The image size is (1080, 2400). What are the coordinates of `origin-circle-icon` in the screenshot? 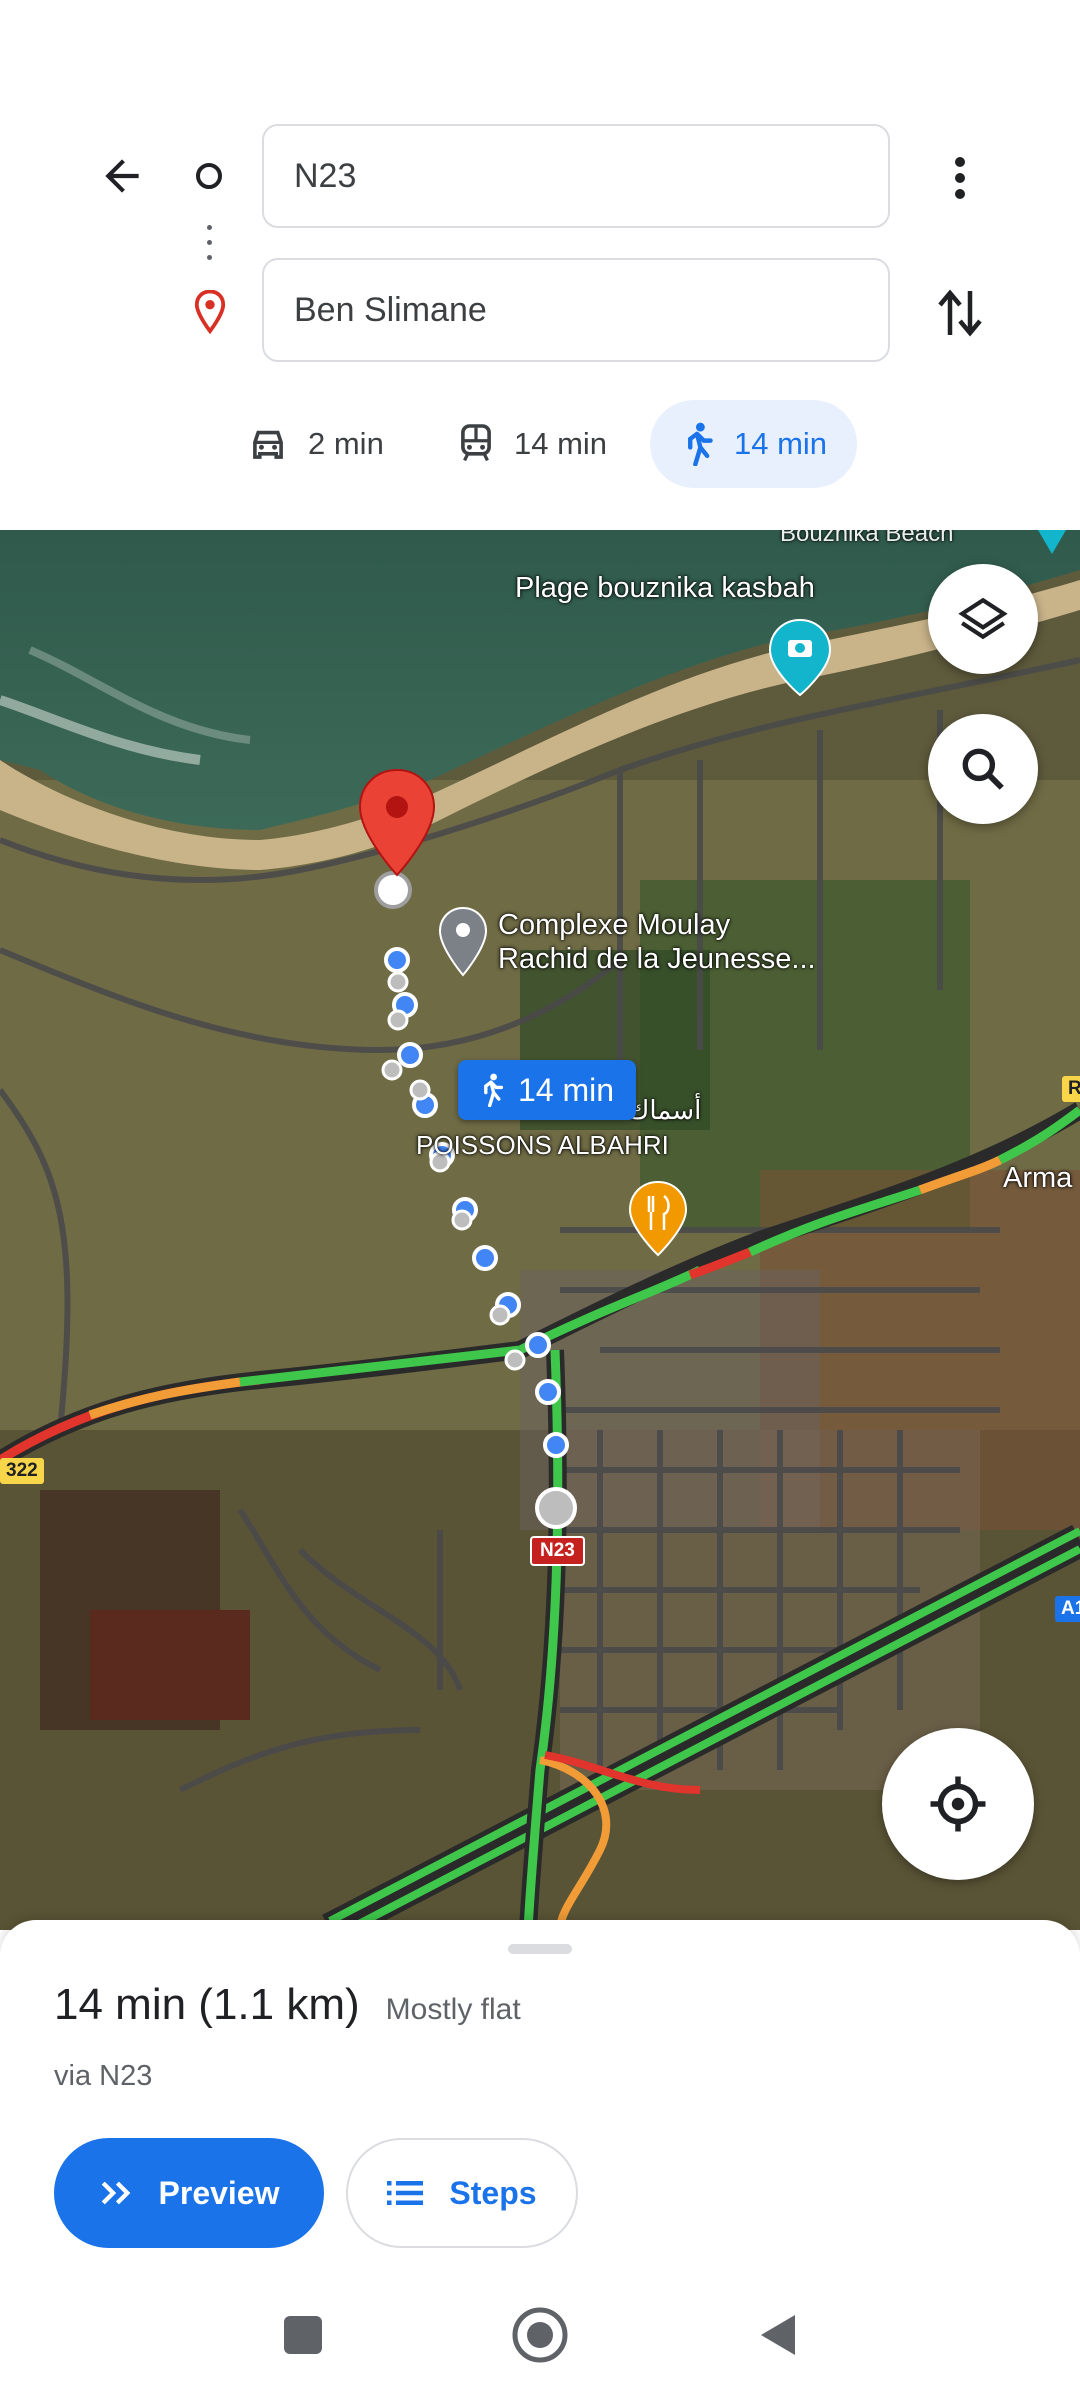 It's located at (209, 176).